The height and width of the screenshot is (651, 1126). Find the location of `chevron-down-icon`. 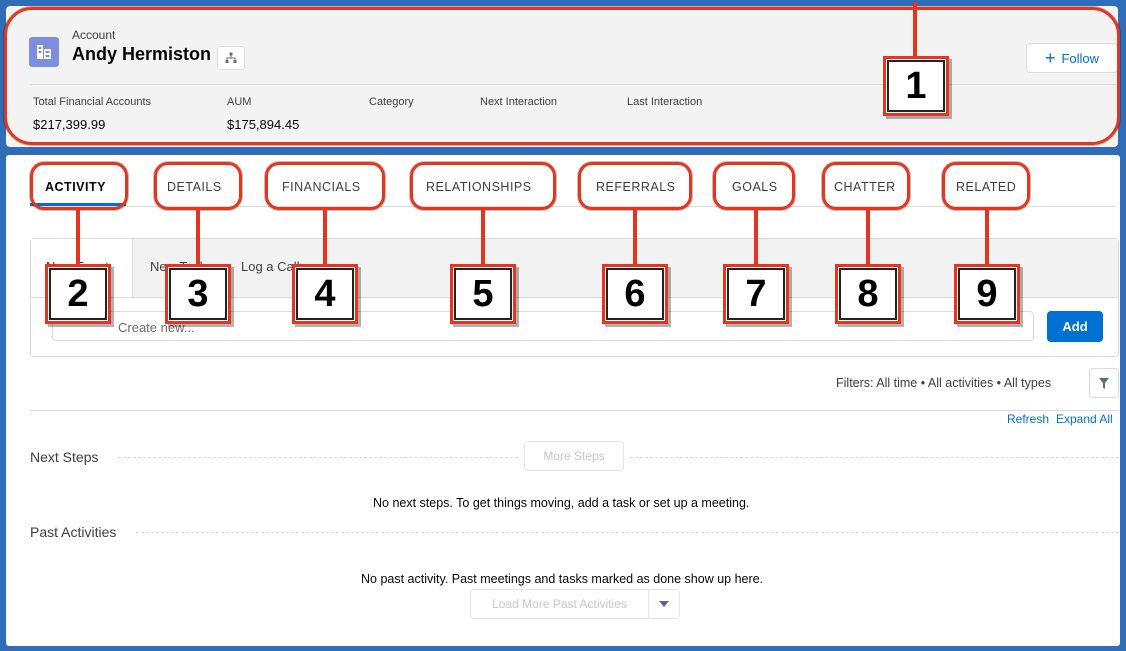

chevron-down-icon is located at coordinates (664, 604).